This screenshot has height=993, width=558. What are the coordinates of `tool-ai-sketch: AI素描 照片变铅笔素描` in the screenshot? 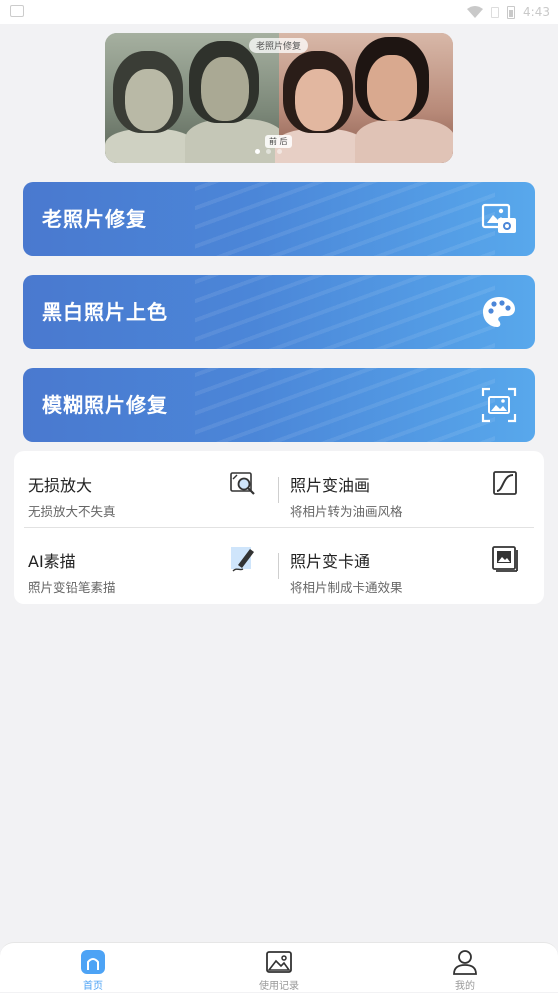 It's located at (141, 567).